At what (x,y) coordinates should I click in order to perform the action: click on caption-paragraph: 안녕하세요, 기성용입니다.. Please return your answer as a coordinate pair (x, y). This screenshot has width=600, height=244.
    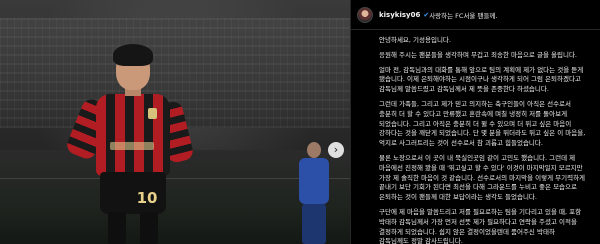
    Looking at the image, I should click on (415, 40).